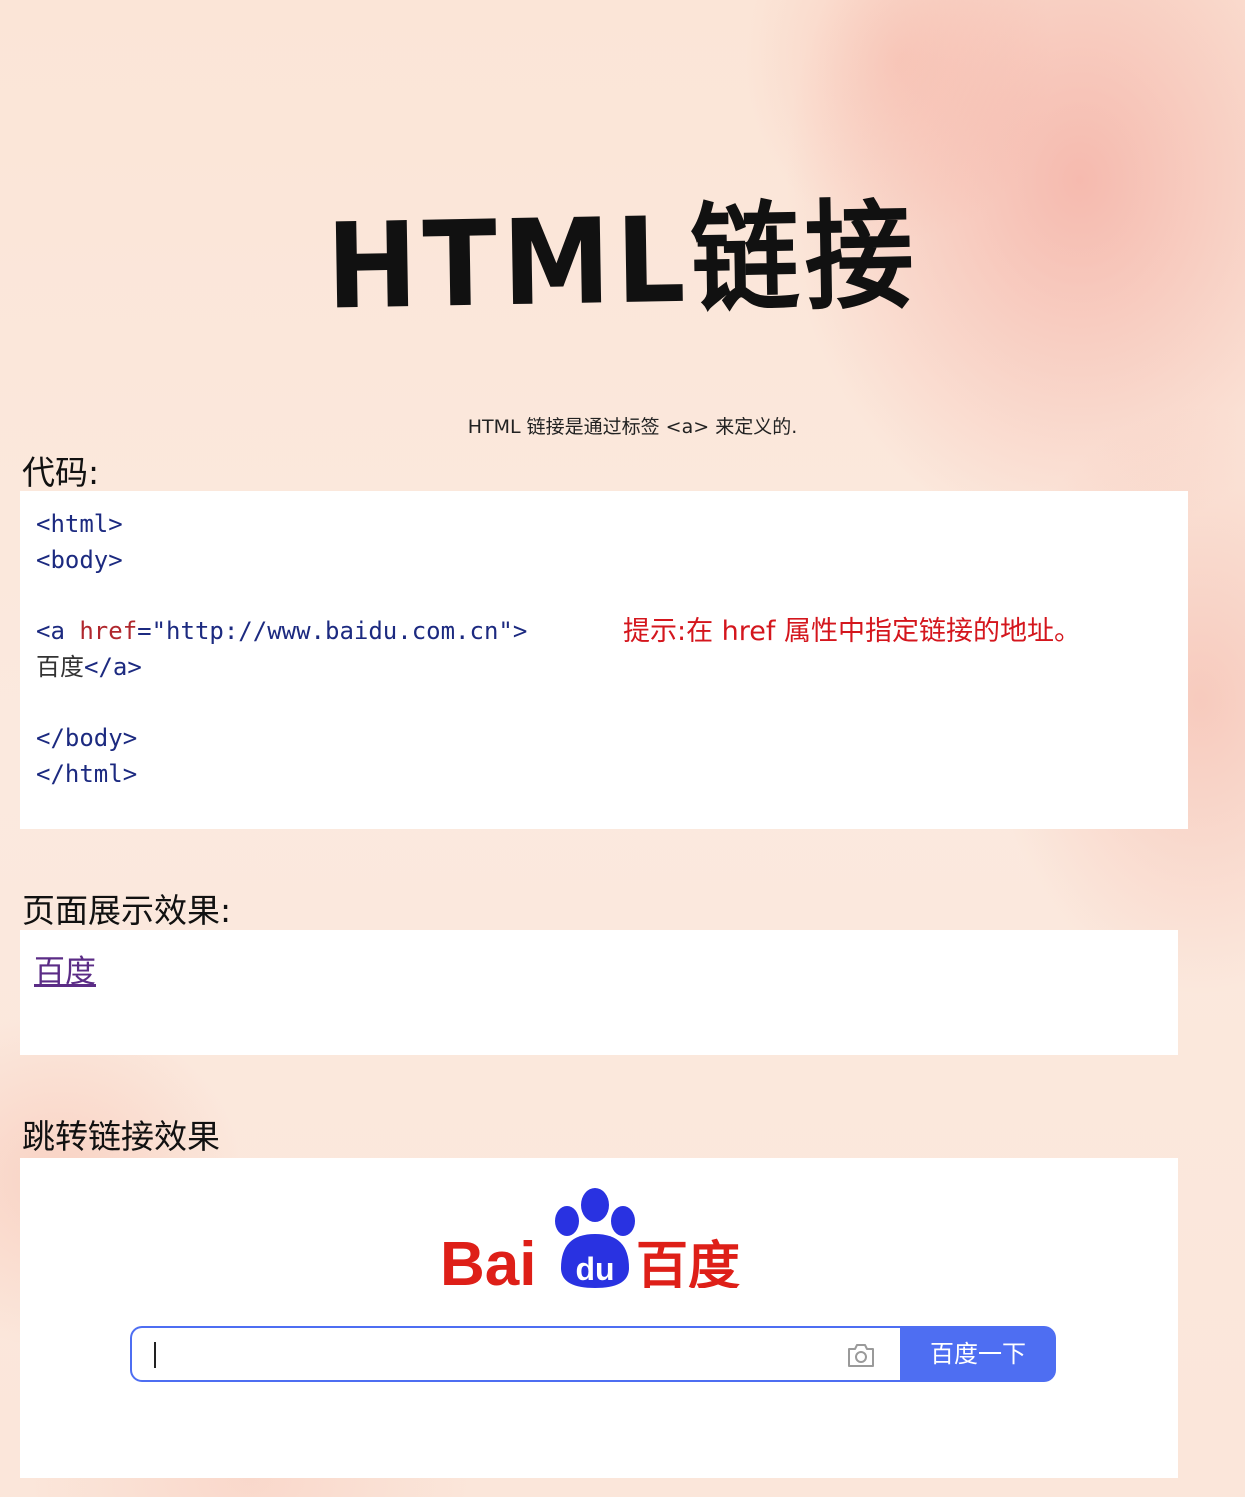 This screenshot has width=1245, height=1497. I want to click on page-title: HTML链接, so click(622, 261).